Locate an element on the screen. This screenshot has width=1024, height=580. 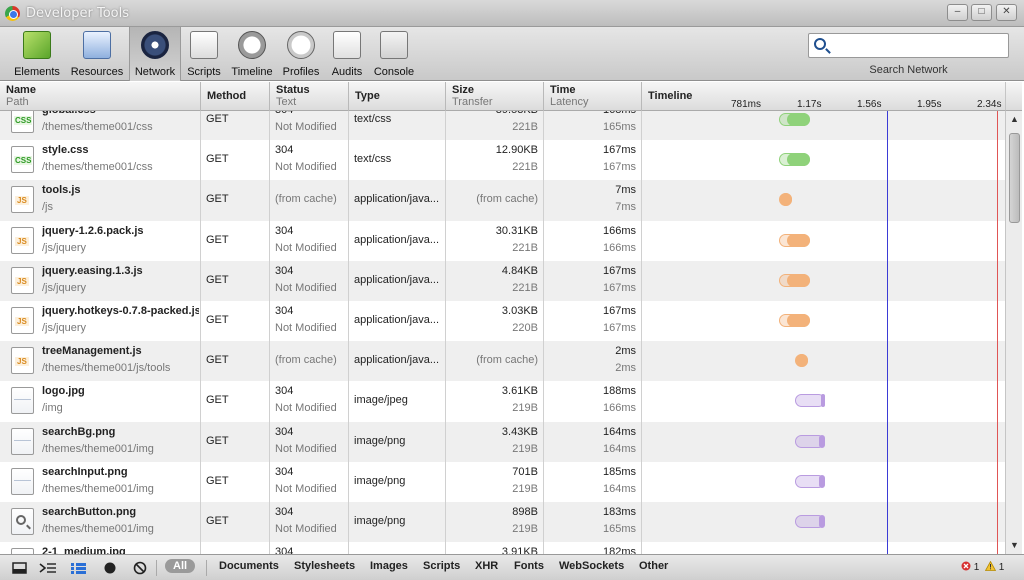
column-header-method: Method is located at coordinates (235, 96).